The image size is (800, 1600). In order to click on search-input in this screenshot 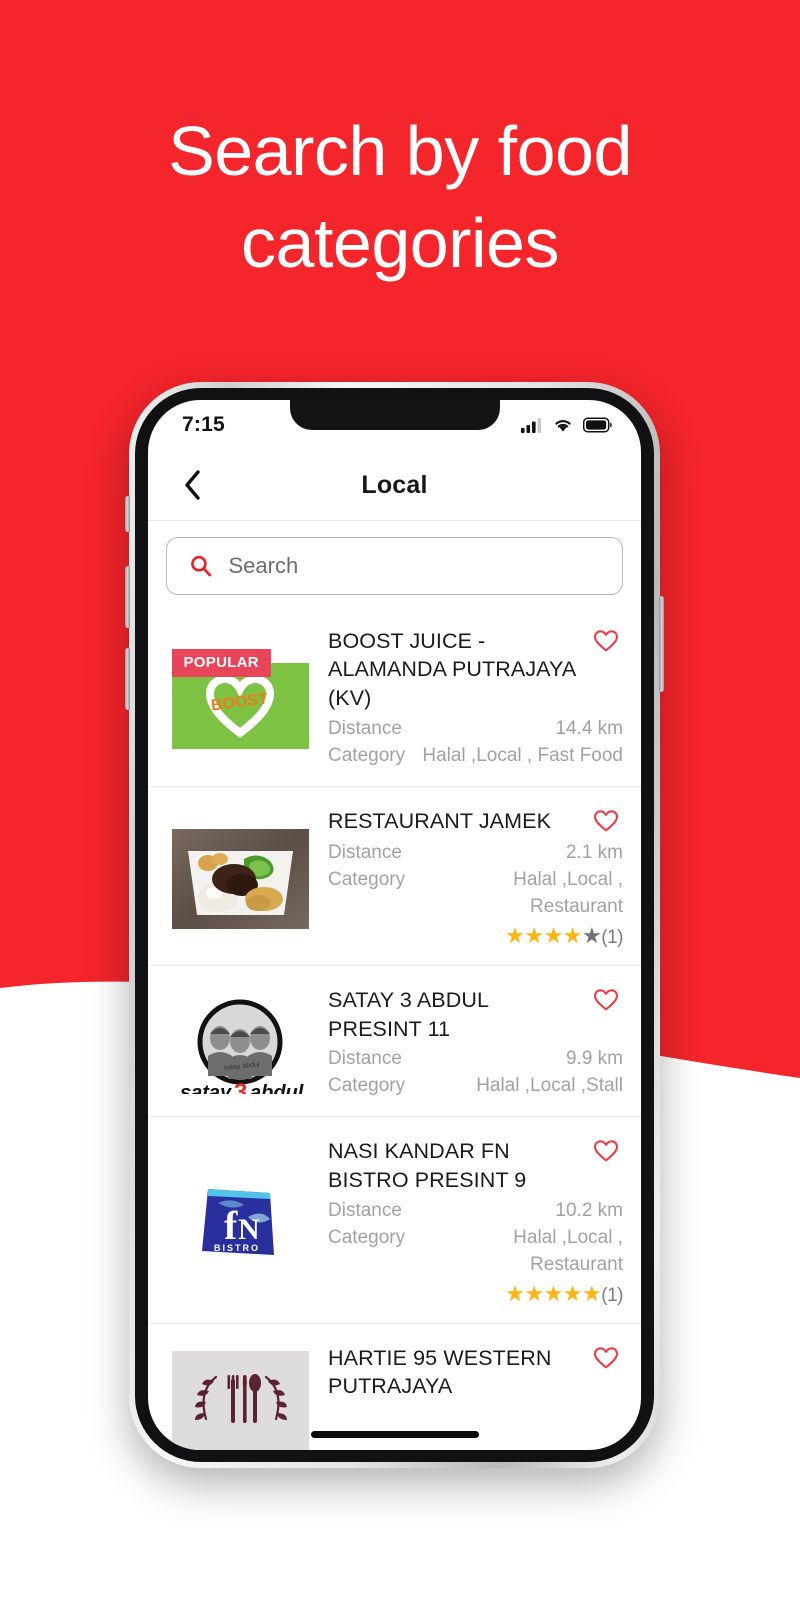, I will do `click(414, 565)`.